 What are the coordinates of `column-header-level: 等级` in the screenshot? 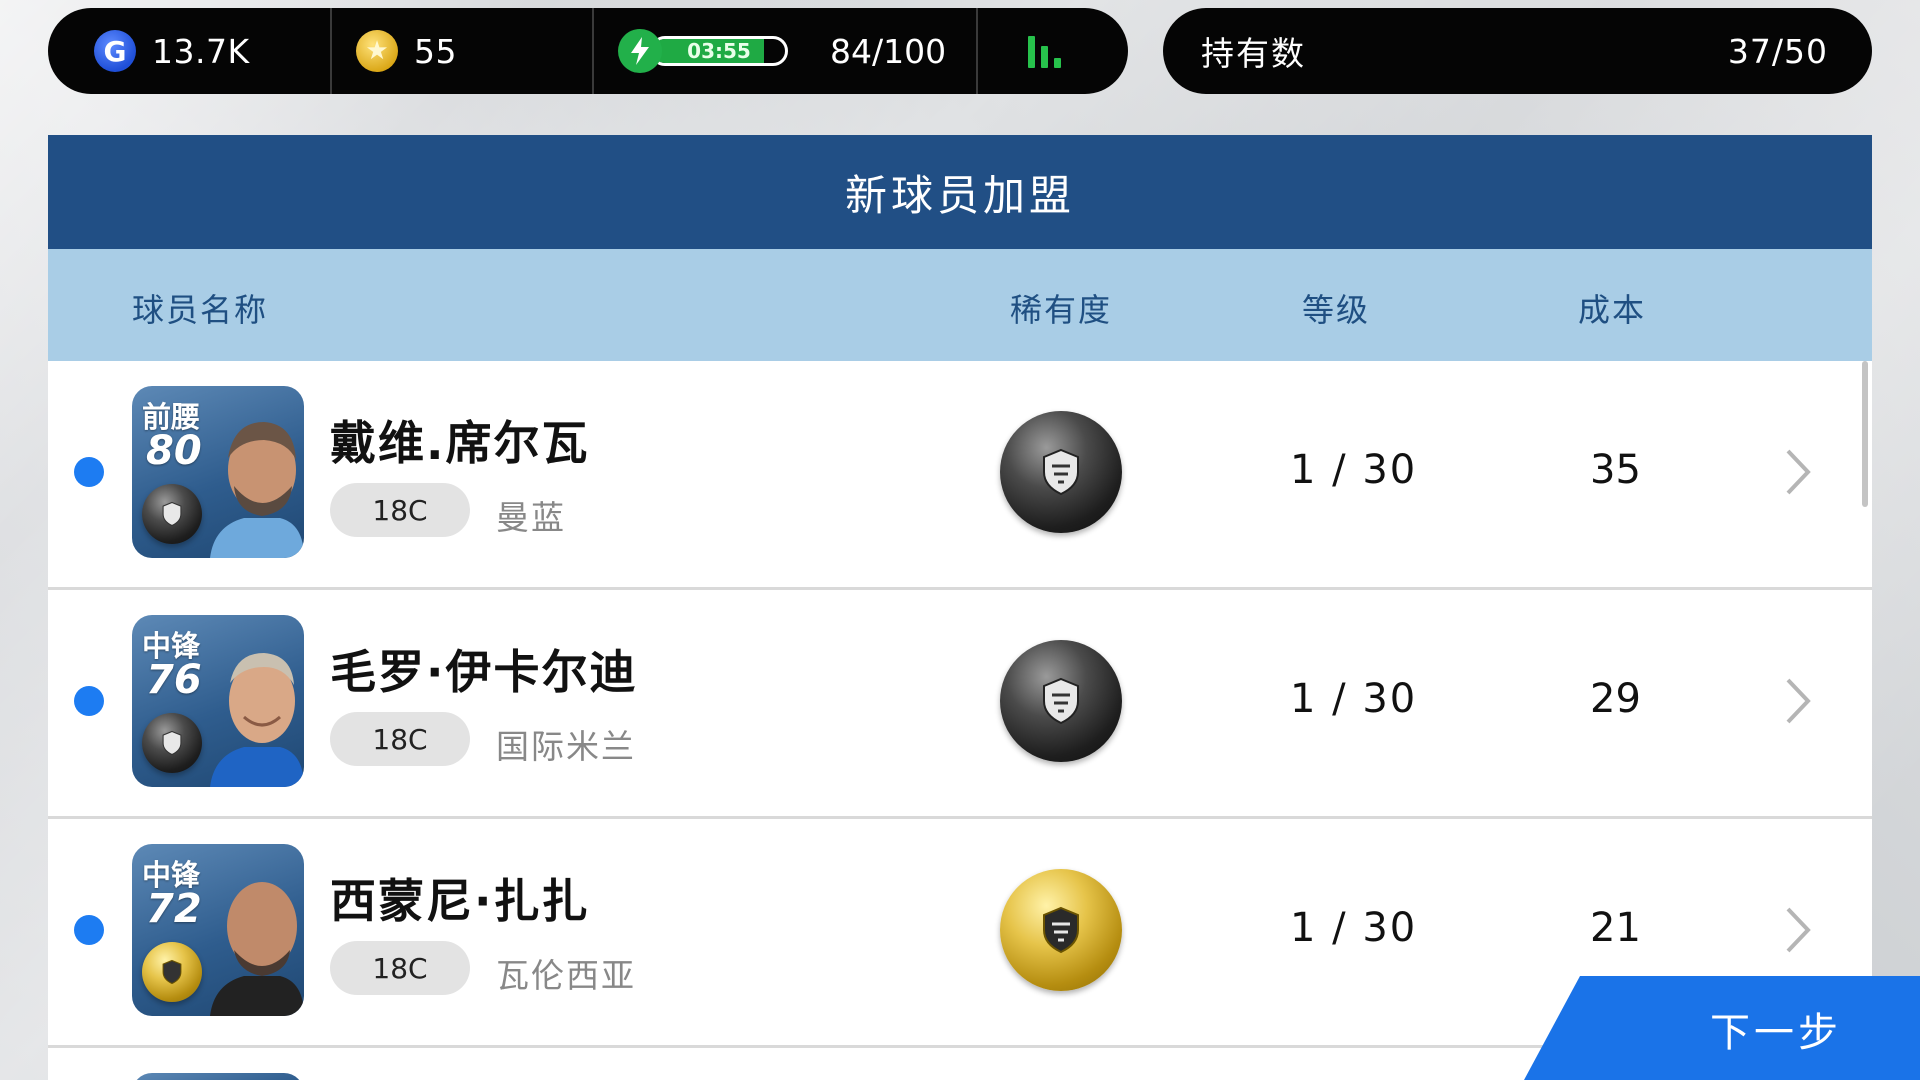 It's located at (1336, 310).